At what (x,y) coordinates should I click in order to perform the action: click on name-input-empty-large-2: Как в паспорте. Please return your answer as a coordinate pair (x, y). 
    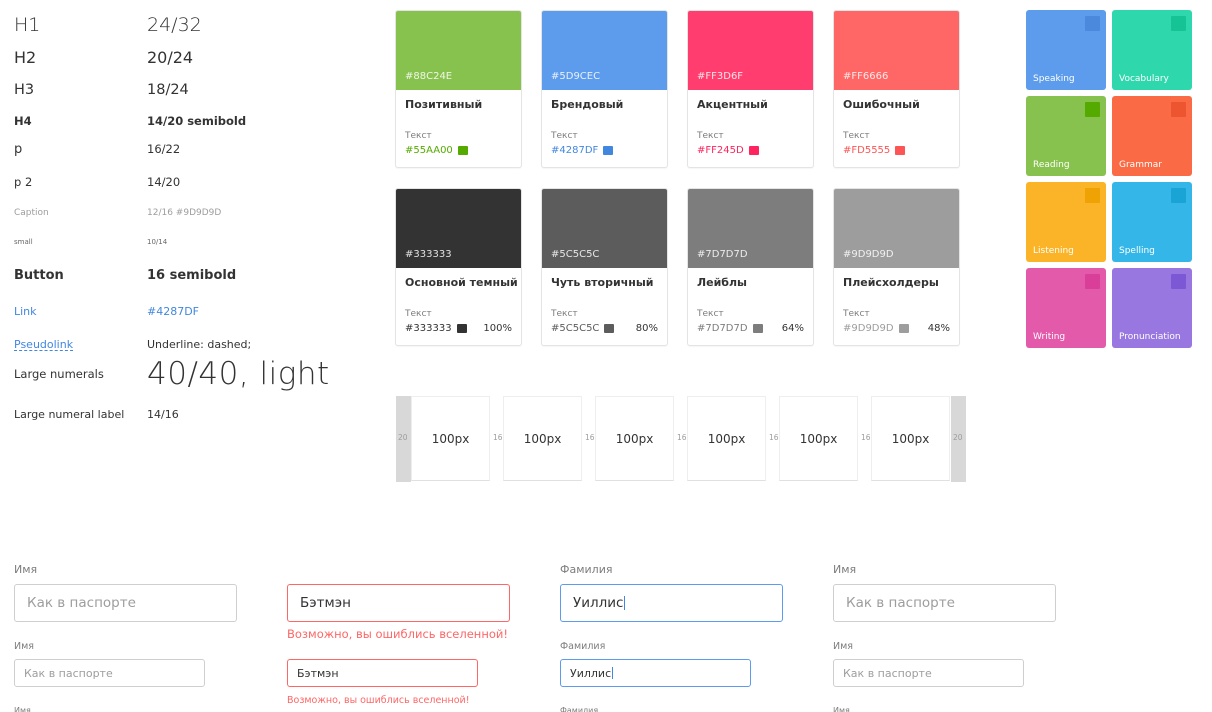
    Looking at the image, I should click on (944, 603).